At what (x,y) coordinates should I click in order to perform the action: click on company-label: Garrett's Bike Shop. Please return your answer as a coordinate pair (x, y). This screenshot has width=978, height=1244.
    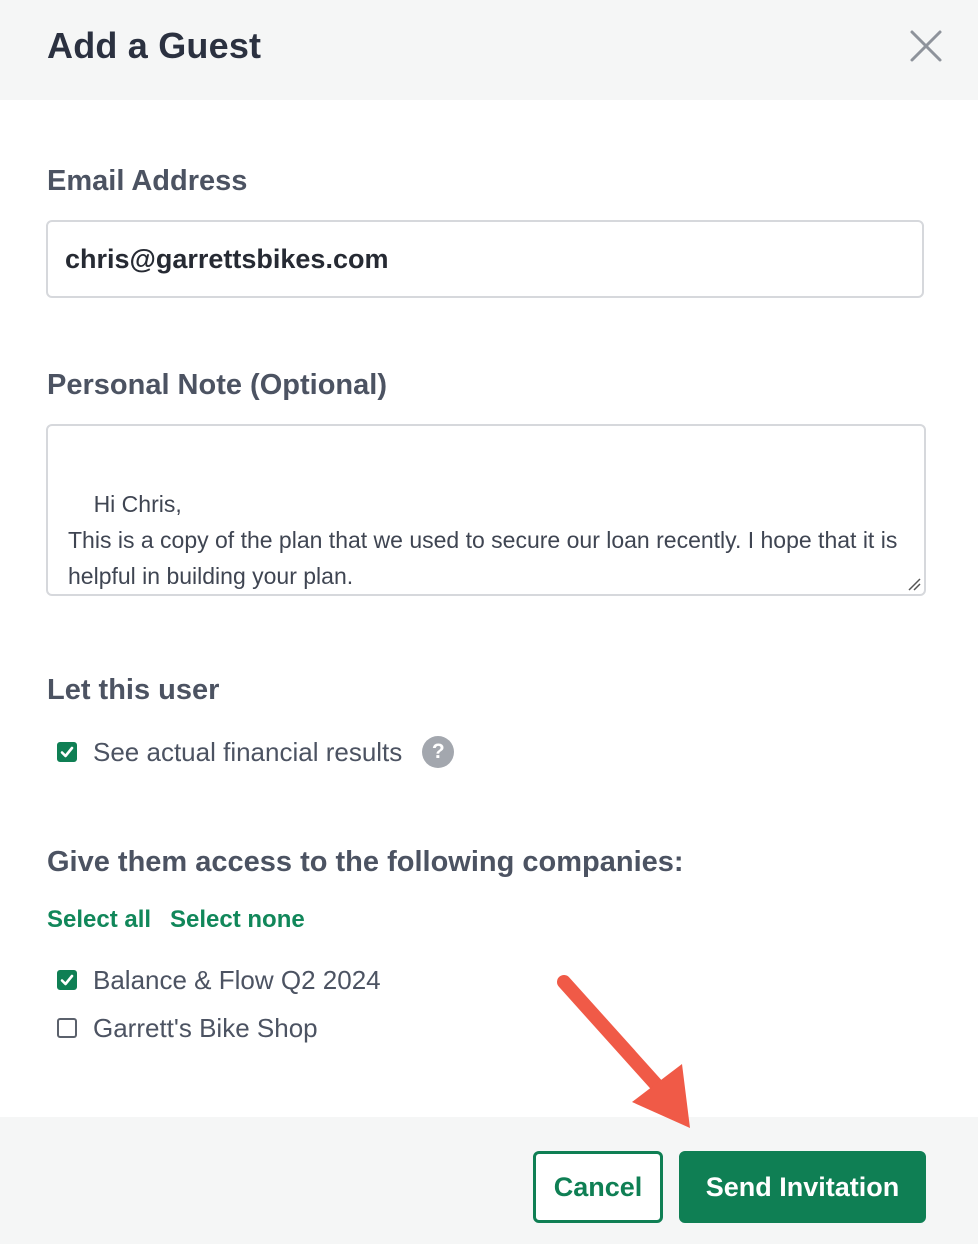
    Looking at the image, I should click on (205, 1028).